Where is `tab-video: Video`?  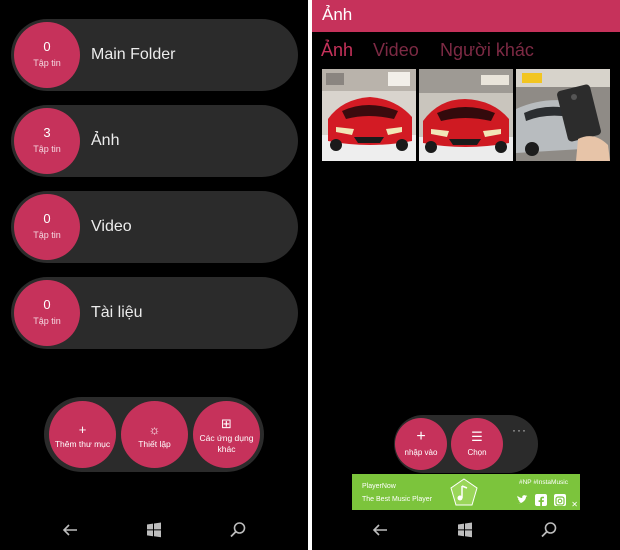
tab-video: Video is located at coordinates (396, 50).